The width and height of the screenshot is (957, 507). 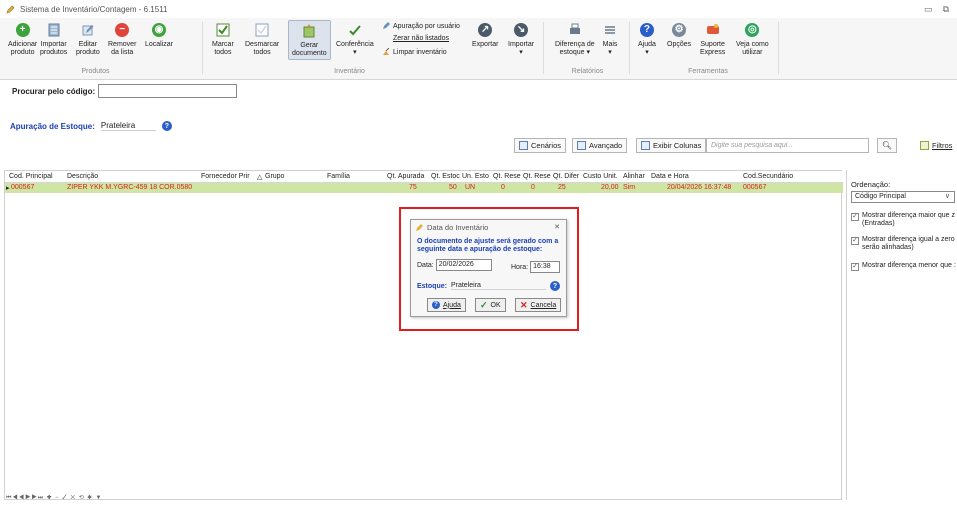 I want to click on express-support-button: Suporte Express, so click(x=712, y=39).